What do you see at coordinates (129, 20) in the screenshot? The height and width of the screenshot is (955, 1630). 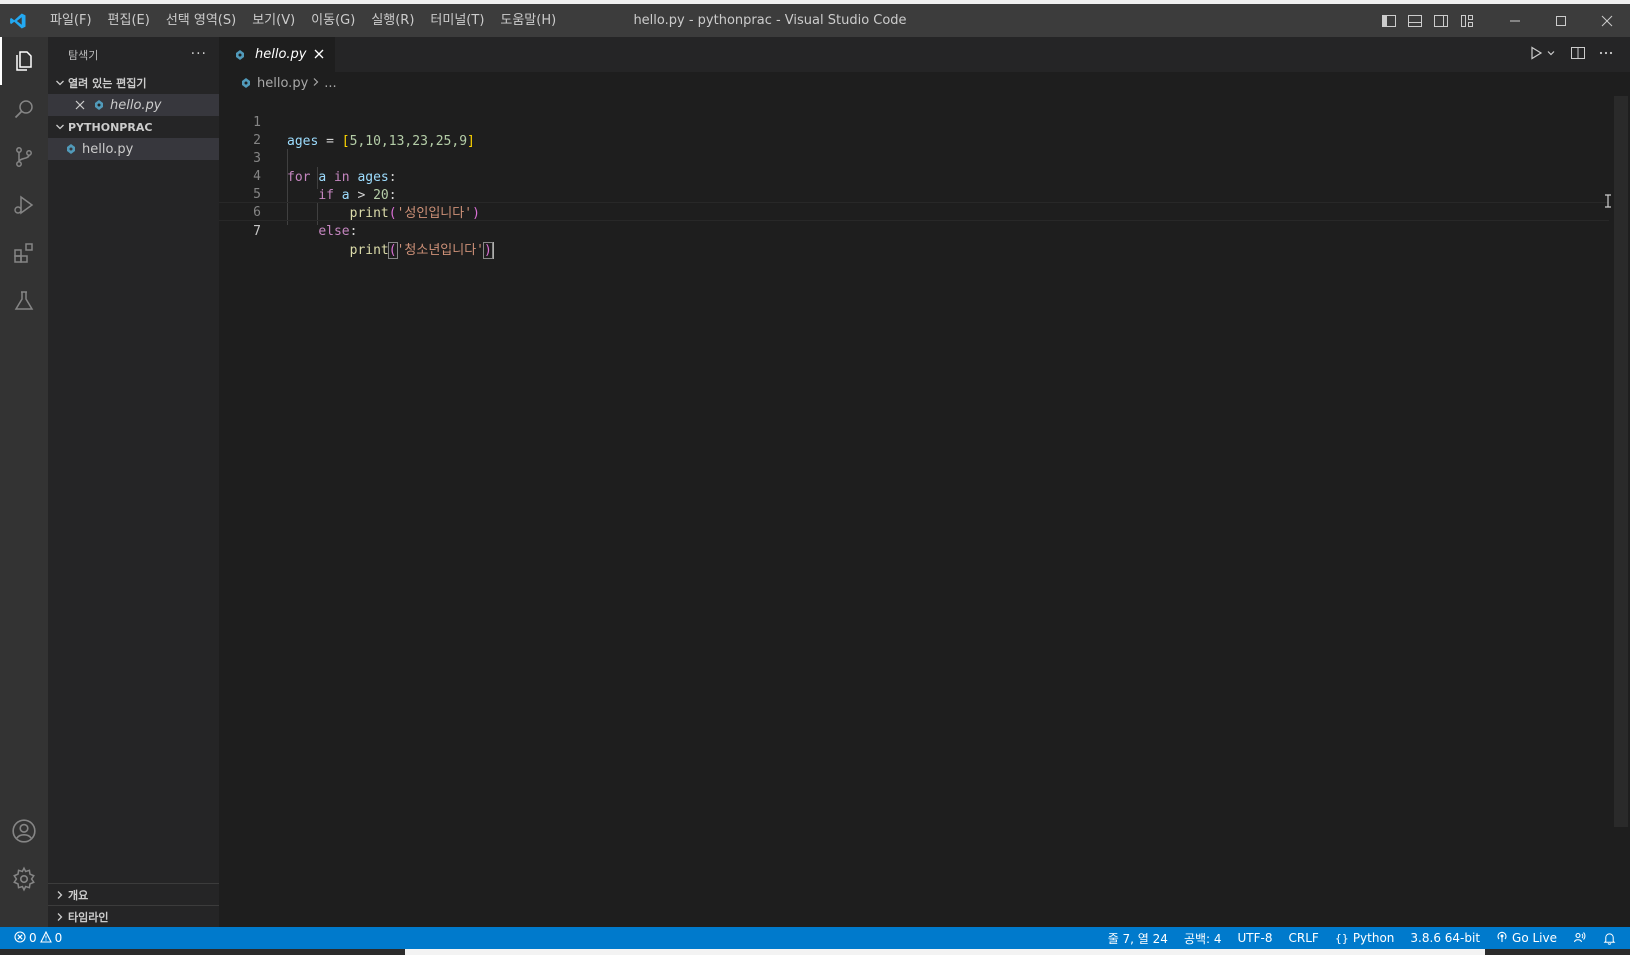 I see `menu-edit: 편집(E)` at bounding box center [129, 20].